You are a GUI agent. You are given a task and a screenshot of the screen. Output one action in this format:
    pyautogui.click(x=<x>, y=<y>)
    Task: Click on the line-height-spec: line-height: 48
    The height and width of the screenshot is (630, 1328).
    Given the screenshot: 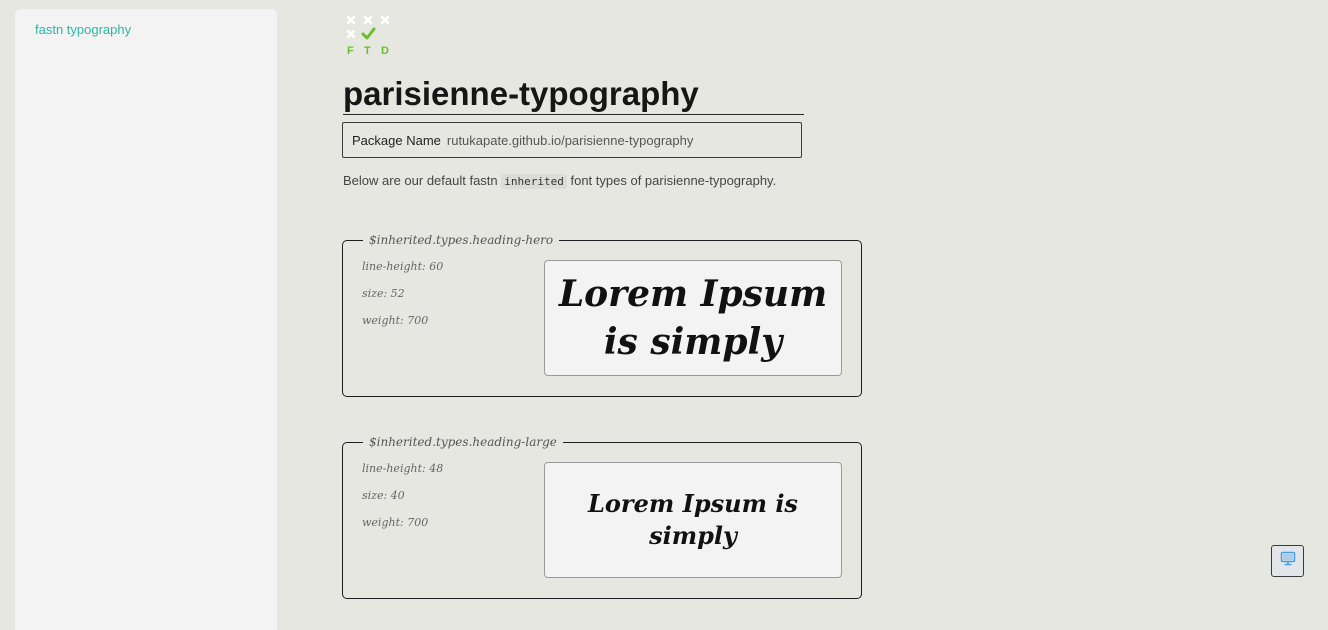 What is the action you would take?
    pyautogui.click(x=403, y=468)
    